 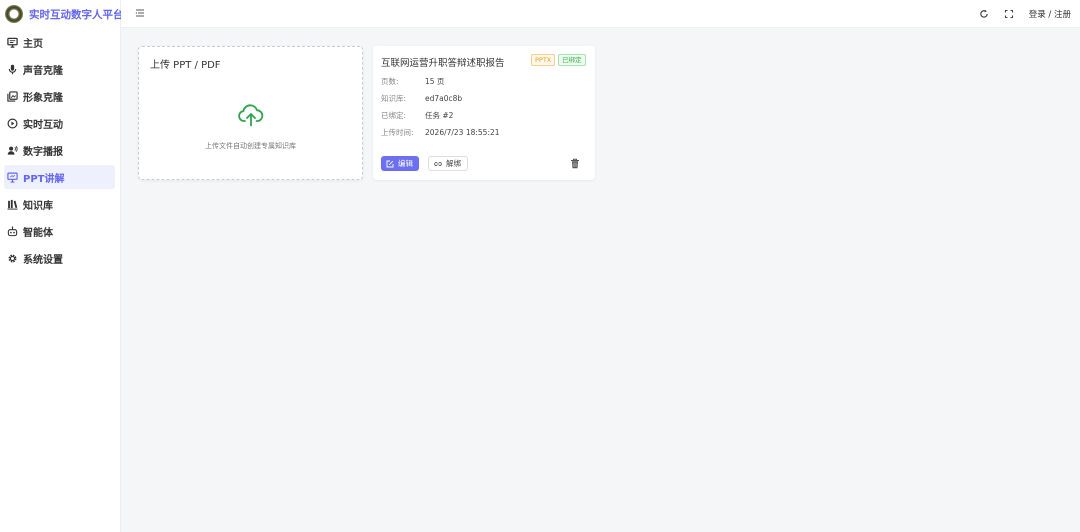 I want to click on sidebar-item-ppt: PPT讲解, so click(x=59, y=177).